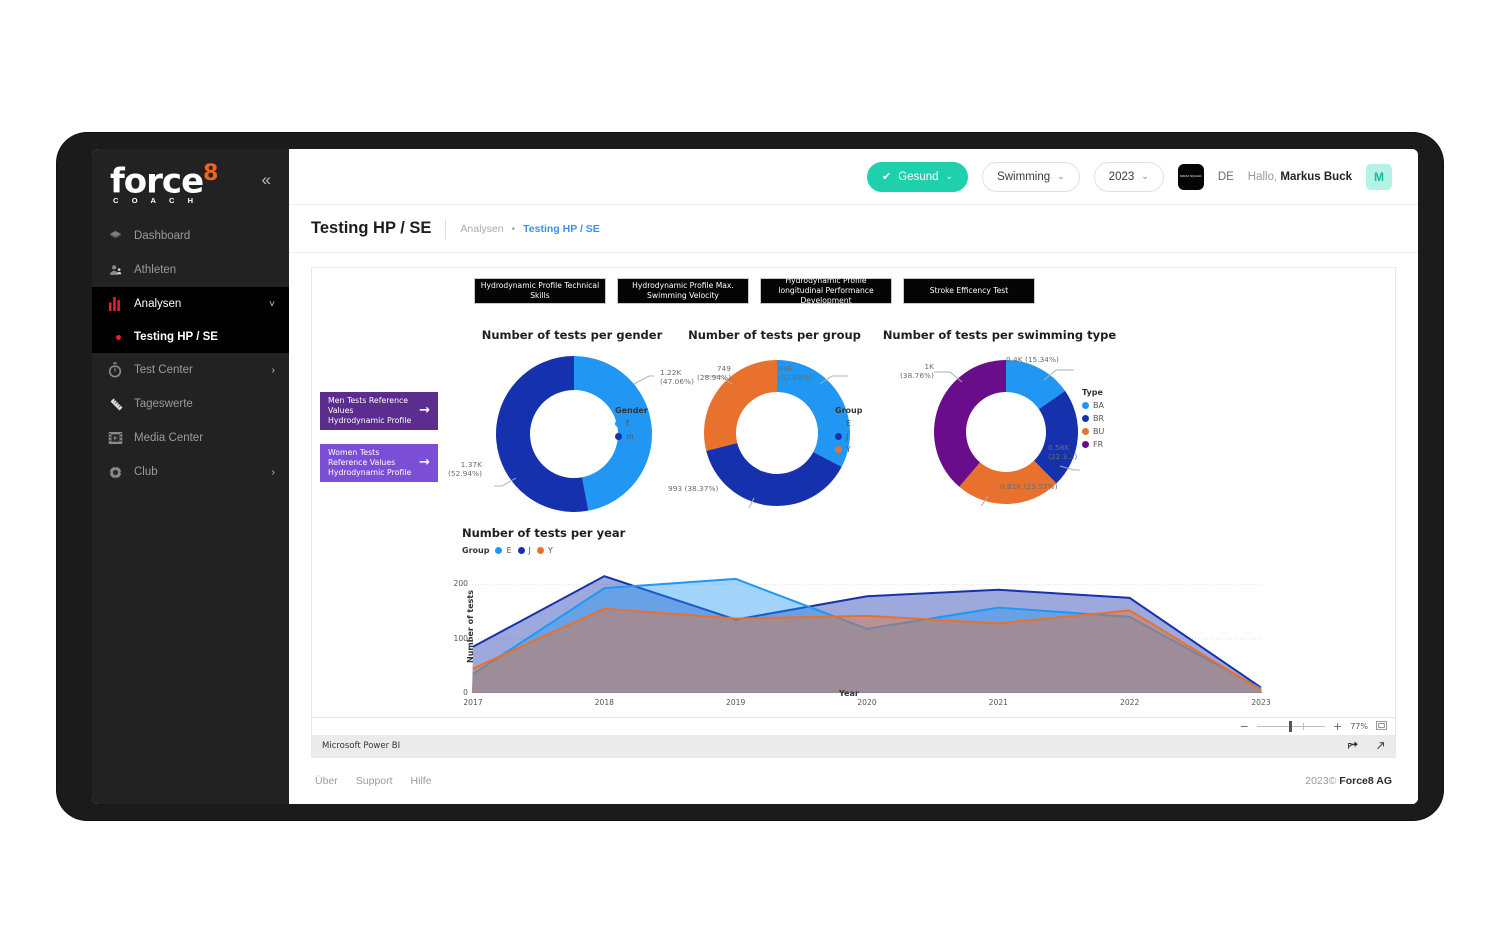 The image size is (1500, 950). What do you see at coordinates (723, 368) in the screenshot?
I see `value-label: 749` at bounding box center [723, 368].